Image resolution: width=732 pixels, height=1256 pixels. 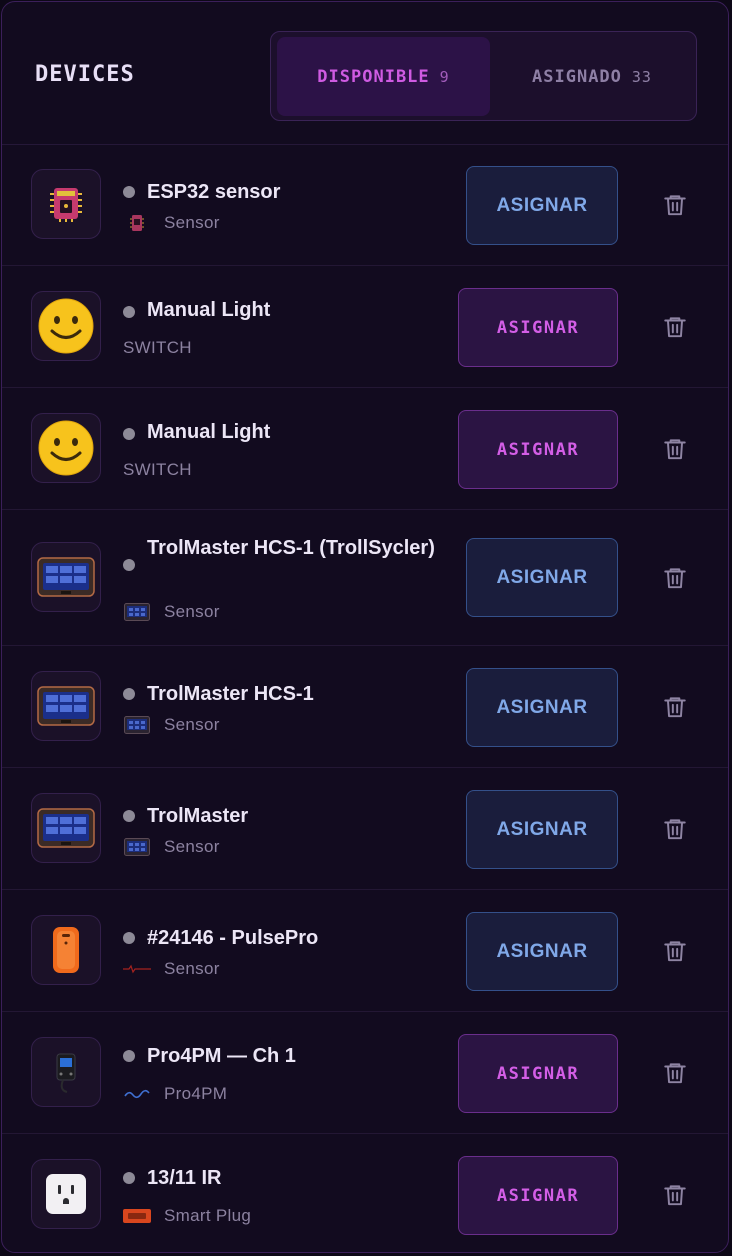 I want to click on tab-disponible-label: DISPONIBLE, so click(x=373, y=76).